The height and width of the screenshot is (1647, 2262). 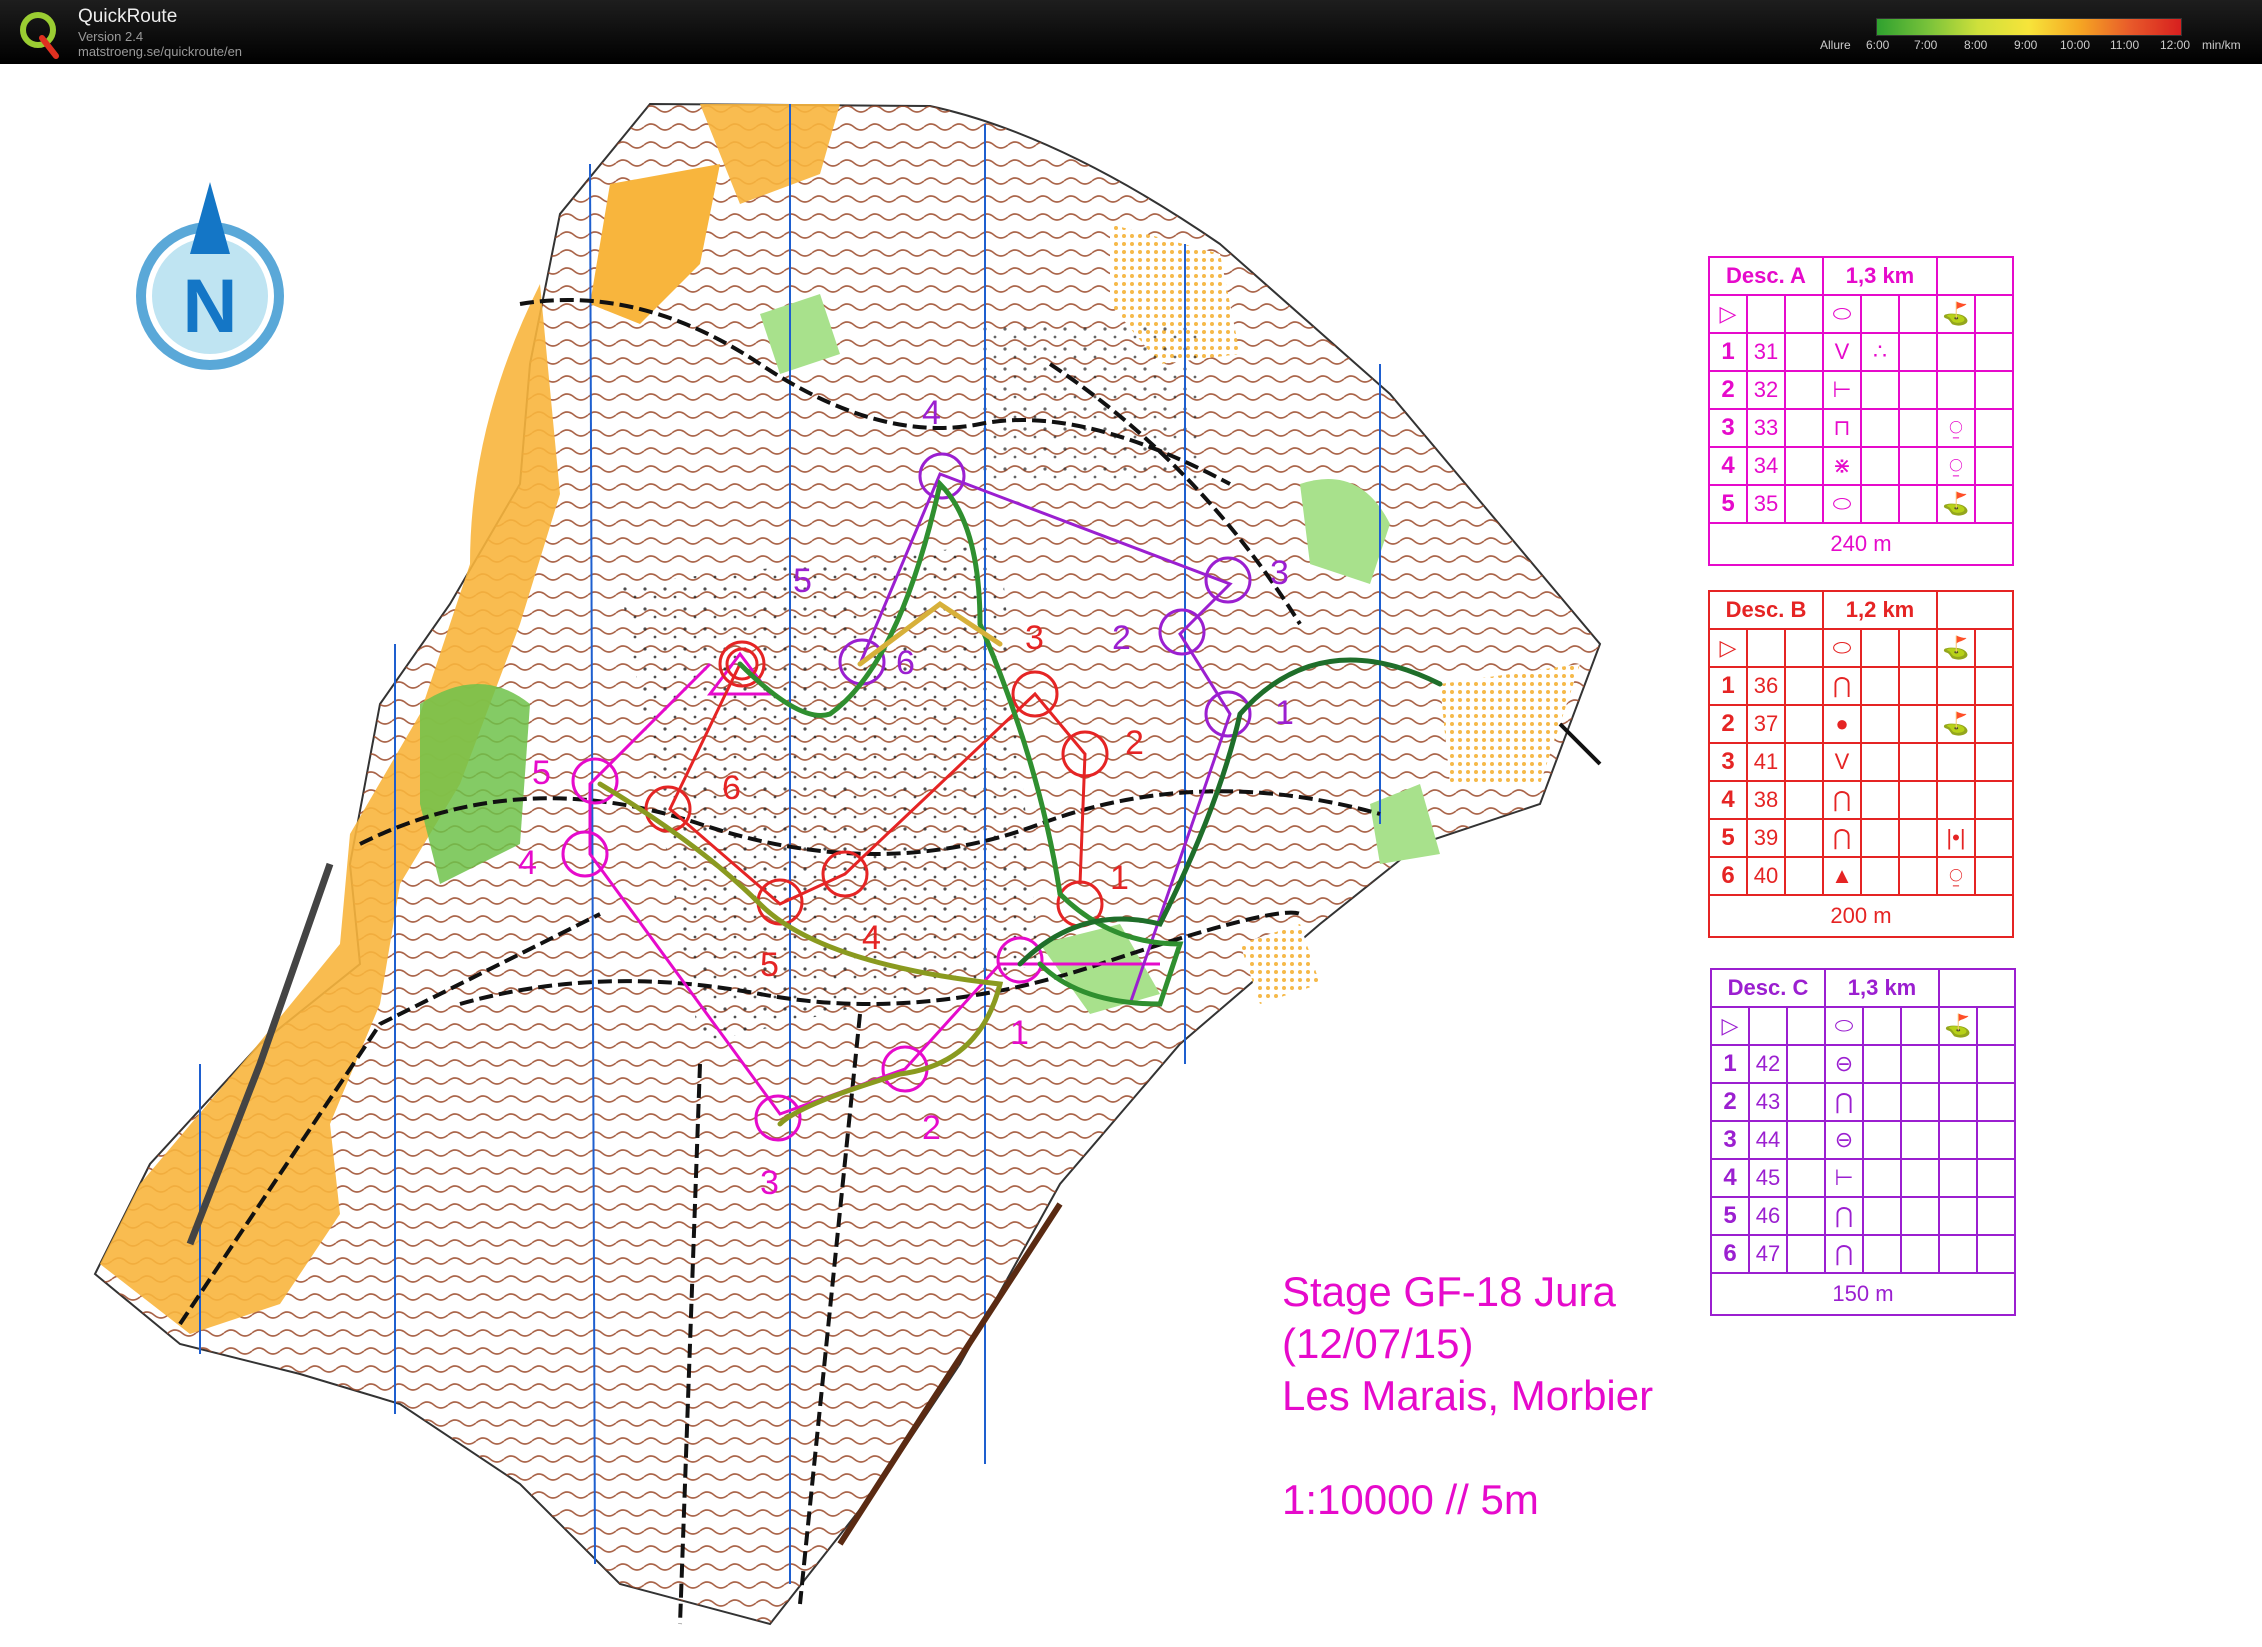 What do you see at coordinates (1119, 878) in the screenshot?
I see `course-b-label: 1` at bounding box center [1119, 878].